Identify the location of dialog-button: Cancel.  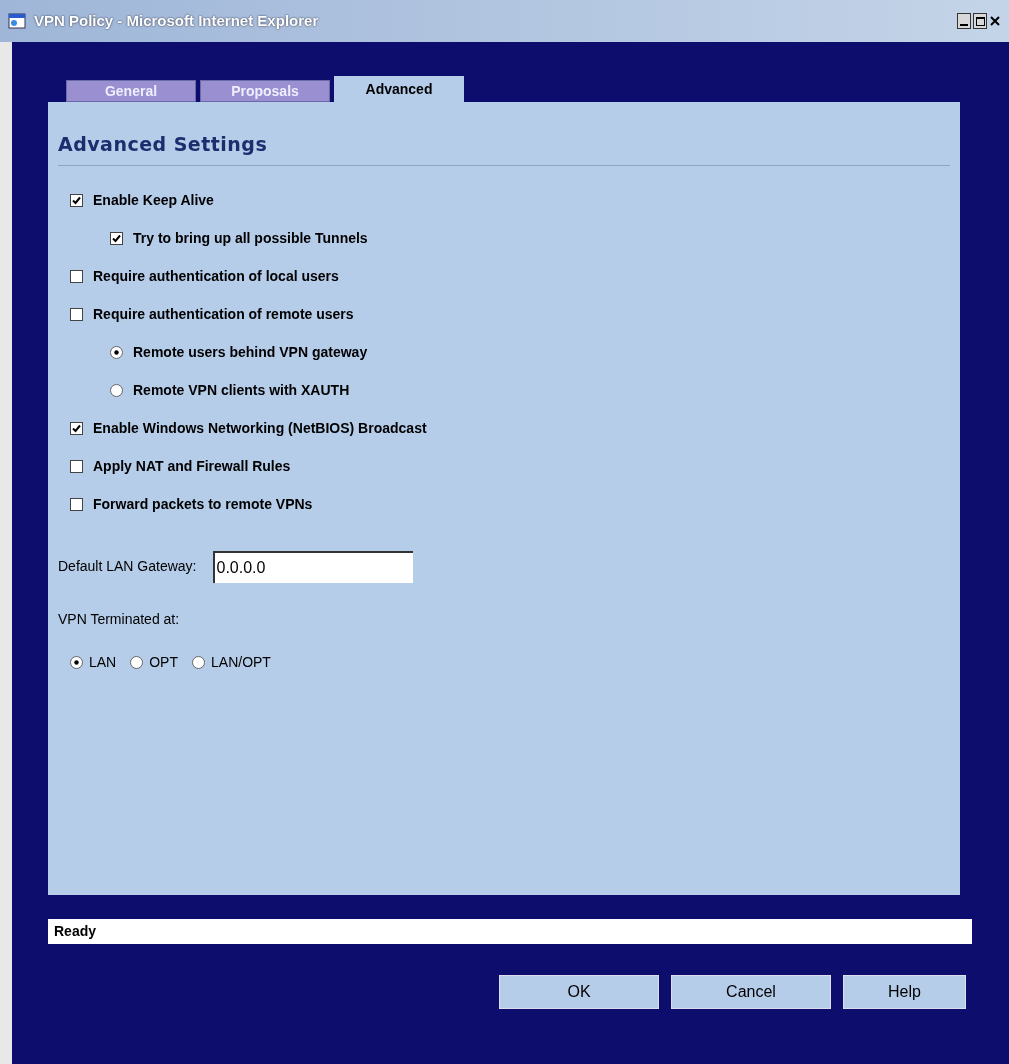
(751, 992).